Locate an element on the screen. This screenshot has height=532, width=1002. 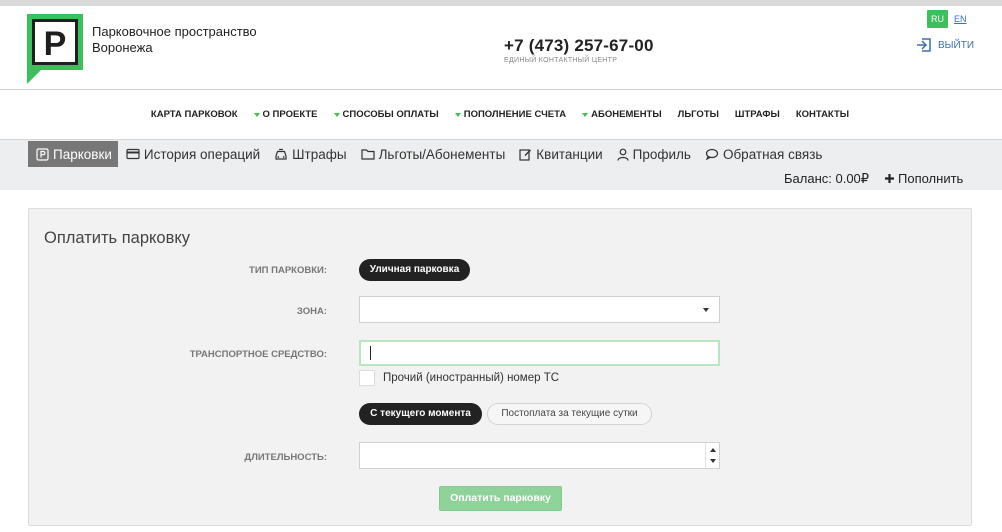
parking-icon is located at coordinates (42, 154).